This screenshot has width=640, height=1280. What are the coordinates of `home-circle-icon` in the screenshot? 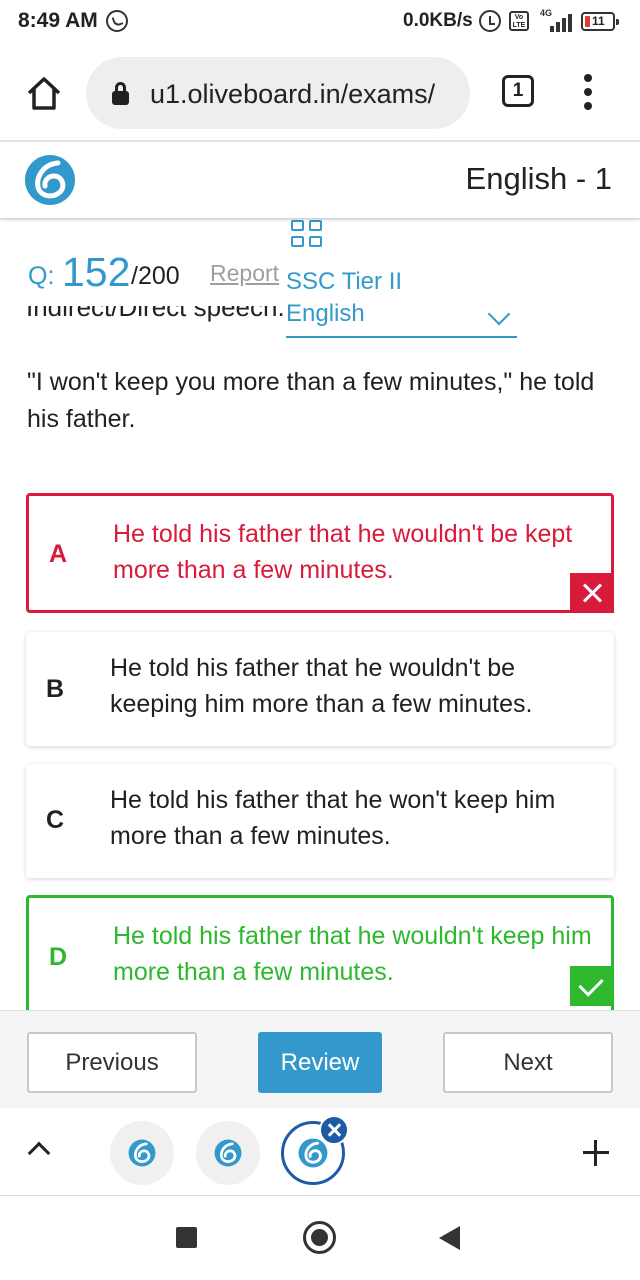 It's located at (319, 1237).